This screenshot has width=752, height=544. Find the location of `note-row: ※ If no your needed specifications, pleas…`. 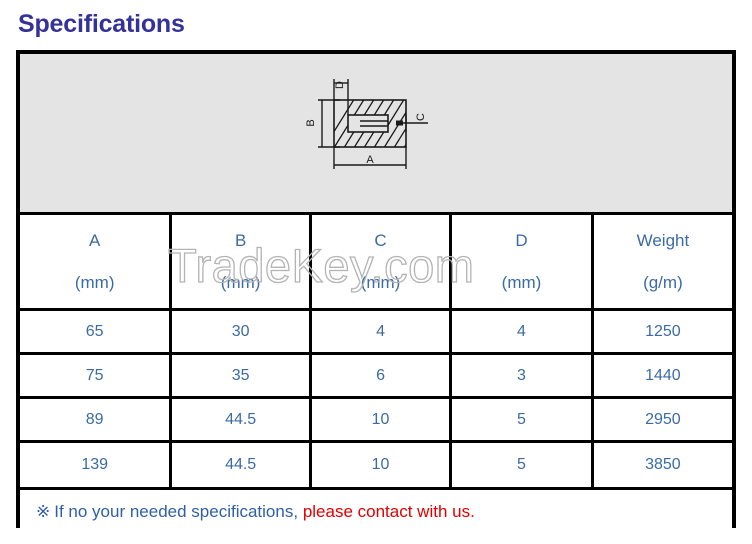

note-row: ※ If no your needed specifications, pleas… is located at coordinates (376, 510).